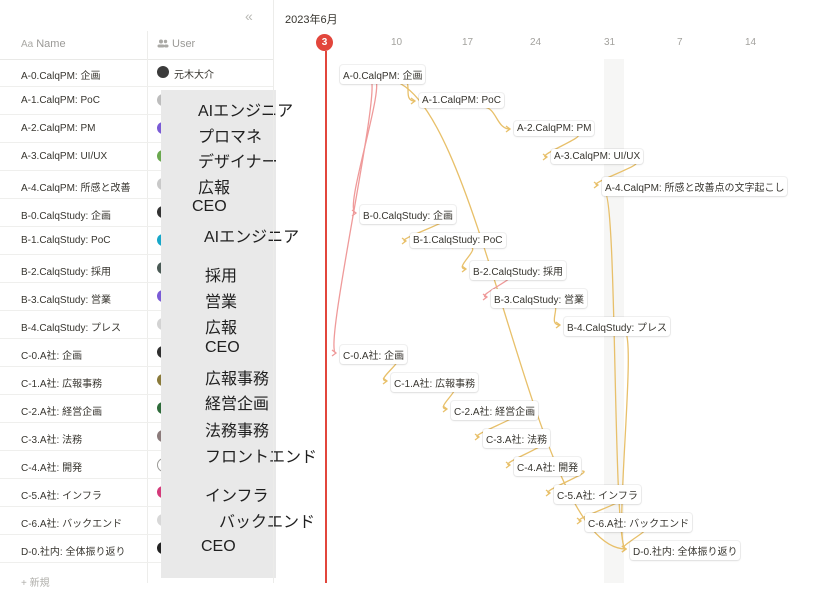 The height and width of the screenshot is (589, 820). I want to click on task-name-cell: C-1.A社: 広報事務, so click(83, 382).